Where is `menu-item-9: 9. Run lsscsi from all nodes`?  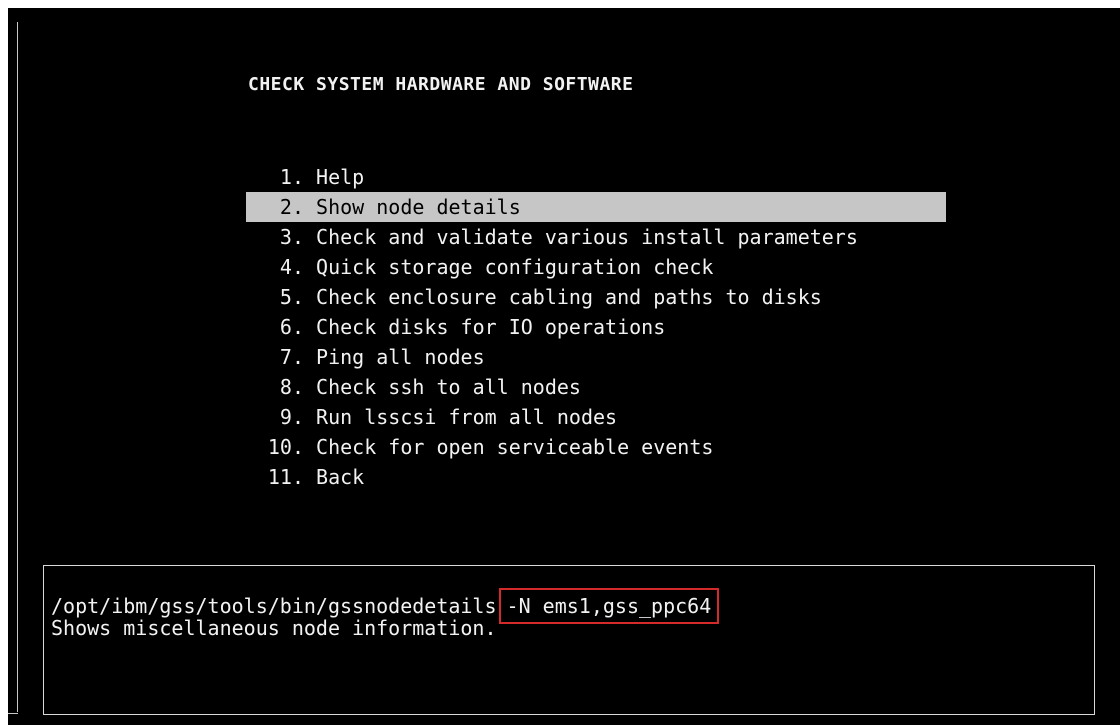
menu-item-9: 9. Run lsscsi from all nodes is located at coordinates (596, 417).